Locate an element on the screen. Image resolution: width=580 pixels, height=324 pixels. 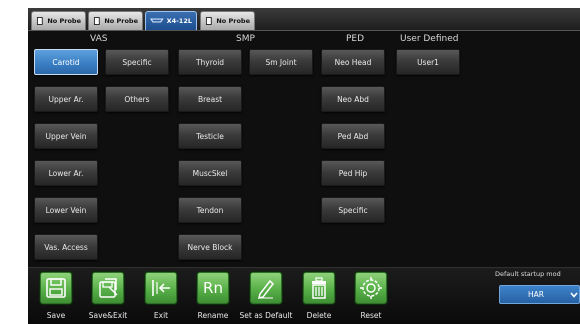
floppy-disk-icon is located at coordinates (56, 288).